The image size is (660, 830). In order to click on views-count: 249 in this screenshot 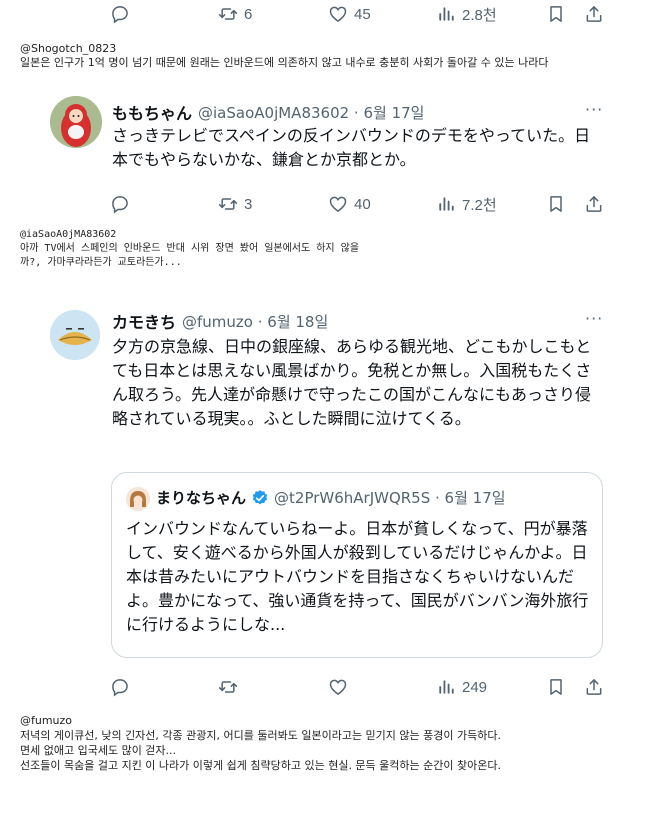, I will do `click(475, 687)`.